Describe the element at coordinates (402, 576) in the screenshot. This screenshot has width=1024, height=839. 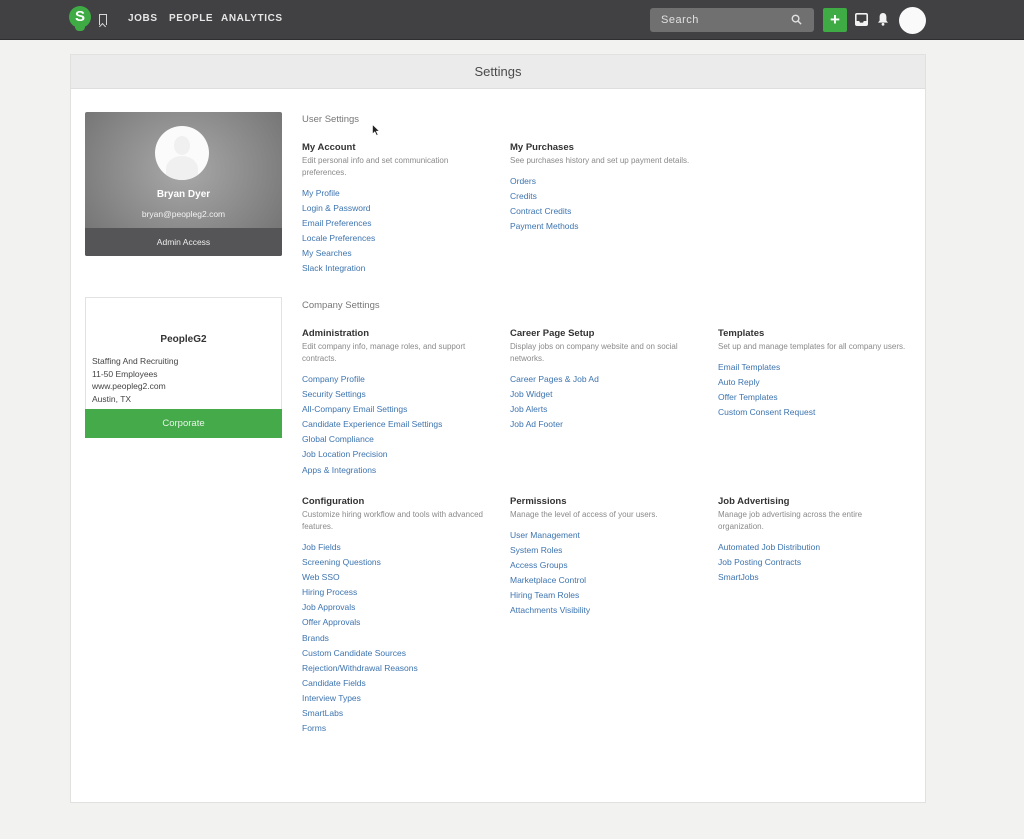
I see `list-item: Web SSO` at that location.